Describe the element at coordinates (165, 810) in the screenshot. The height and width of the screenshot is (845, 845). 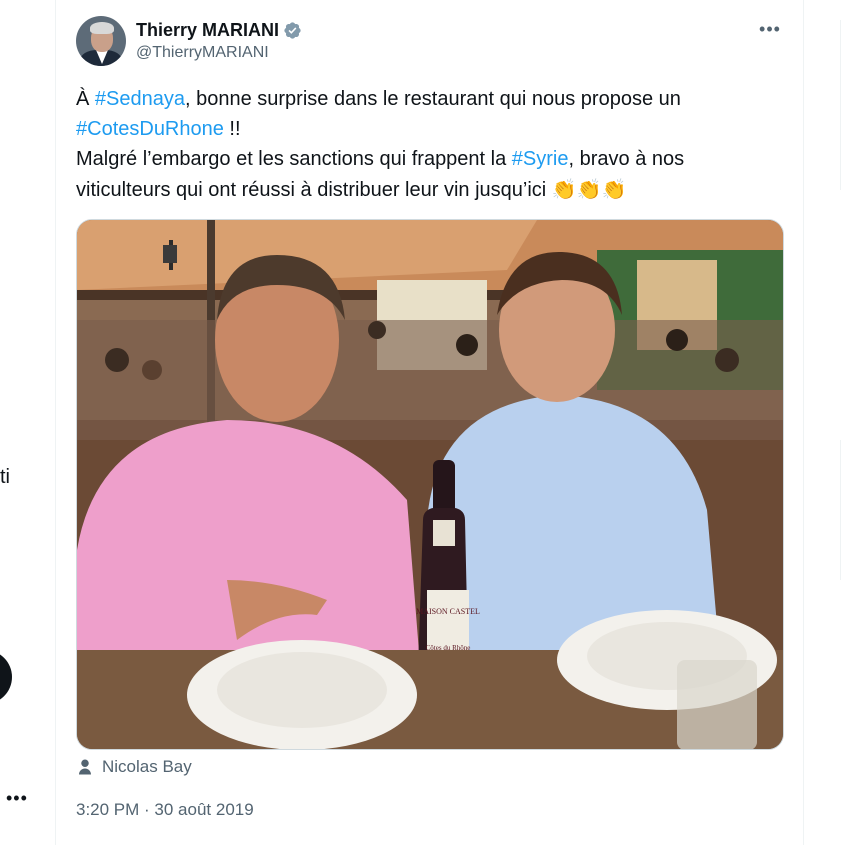
I see `tweet-timestamp: 3:20 PM · 30 août 2019` at that location.